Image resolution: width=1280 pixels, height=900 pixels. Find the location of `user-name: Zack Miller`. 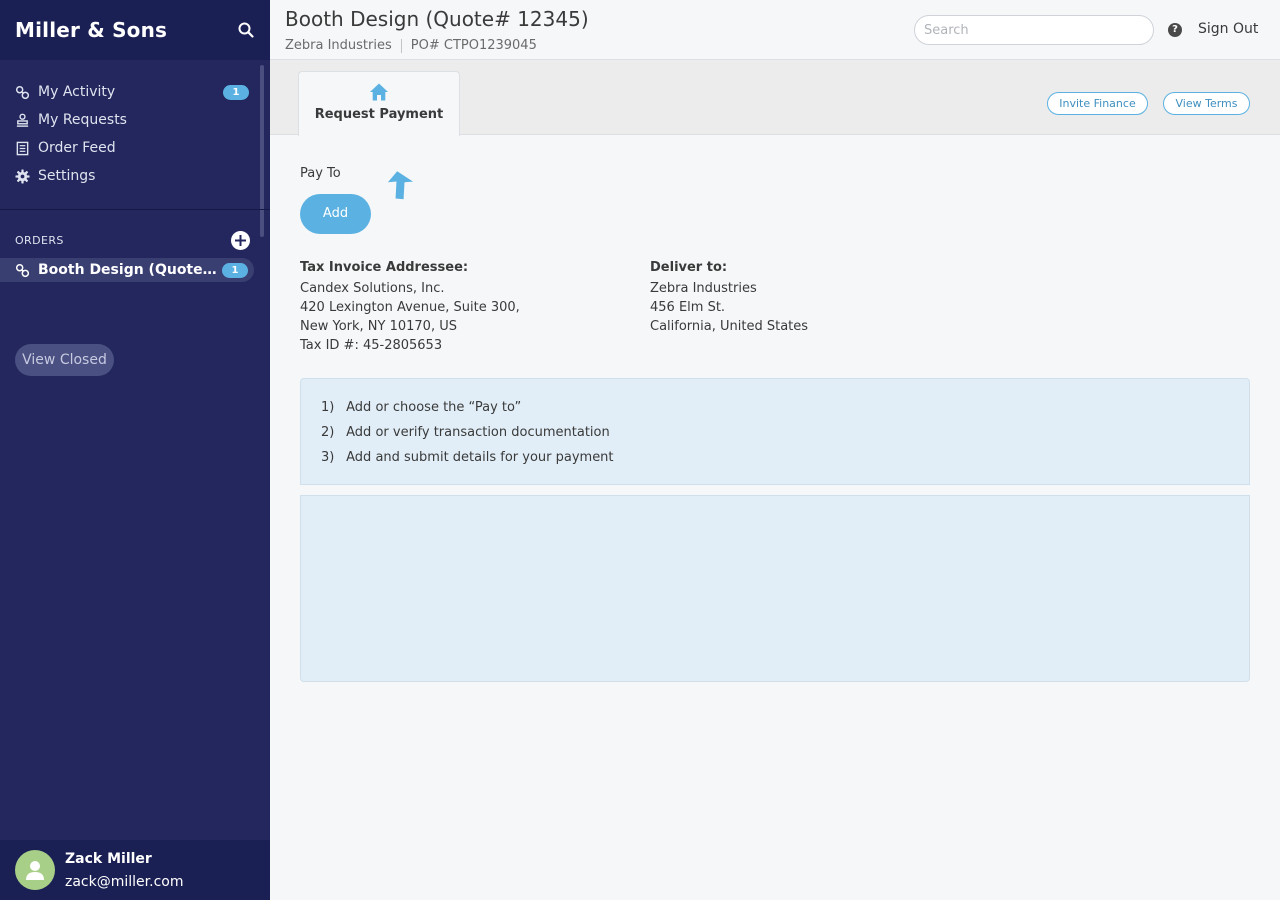

user-name: Zack Miller is located at coordinates (108, 858).